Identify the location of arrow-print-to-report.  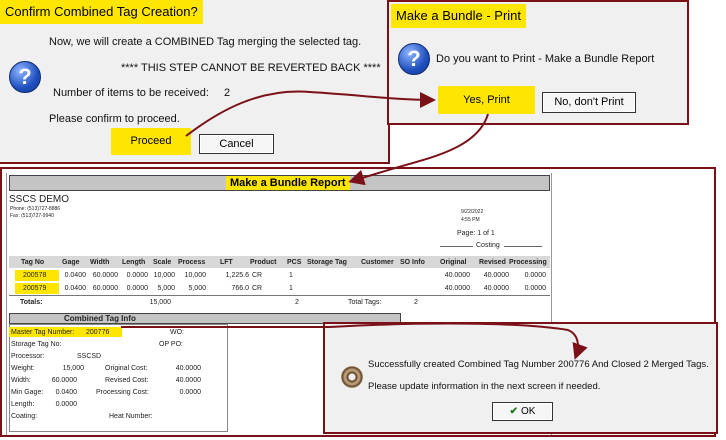
(418, 149).